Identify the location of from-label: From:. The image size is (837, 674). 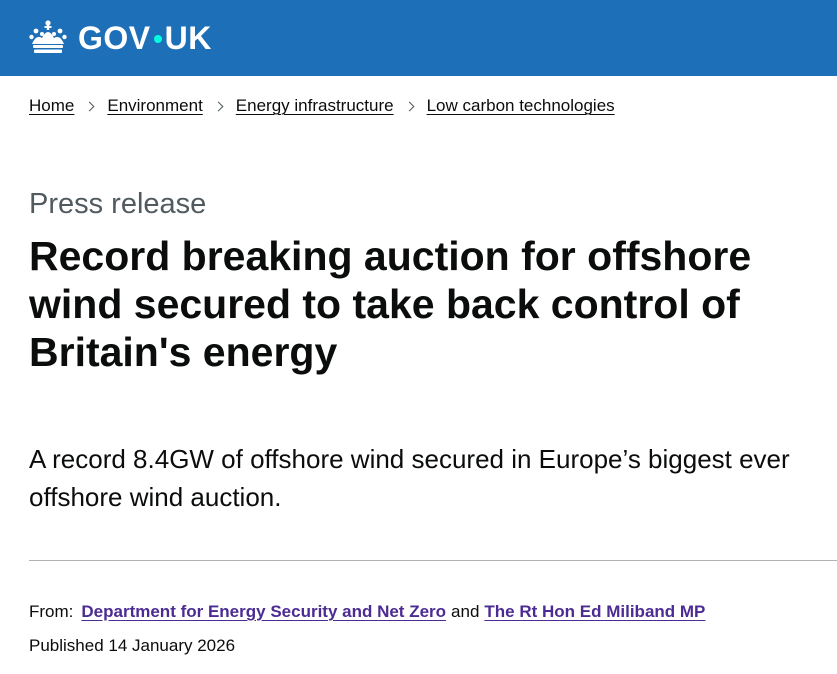
(51, 611).